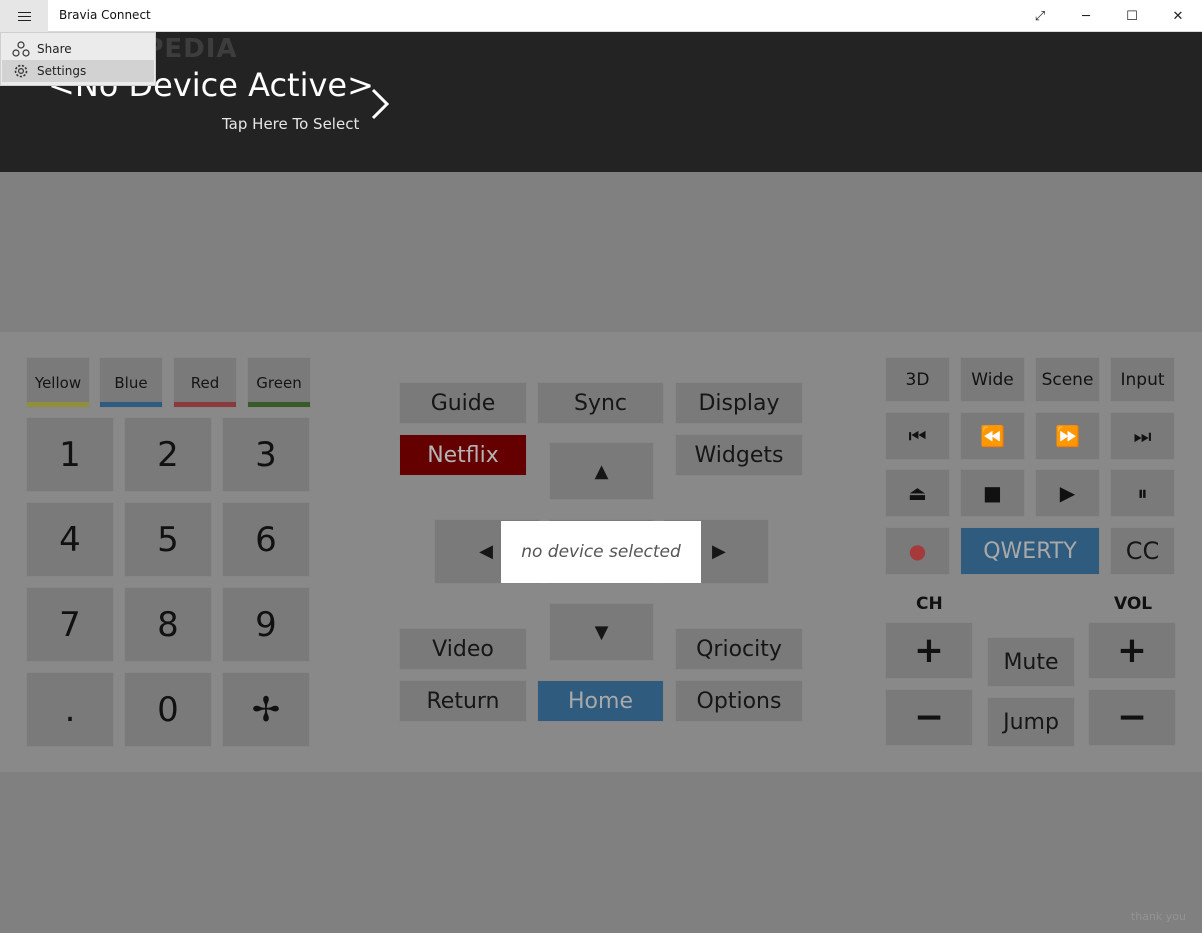 The height and width of the screenshot is (933, 1202). What do you see at coordinates (168, 709) in the screenshot?
I see `digit-0-button: 0` at bounding box center [168, 709].